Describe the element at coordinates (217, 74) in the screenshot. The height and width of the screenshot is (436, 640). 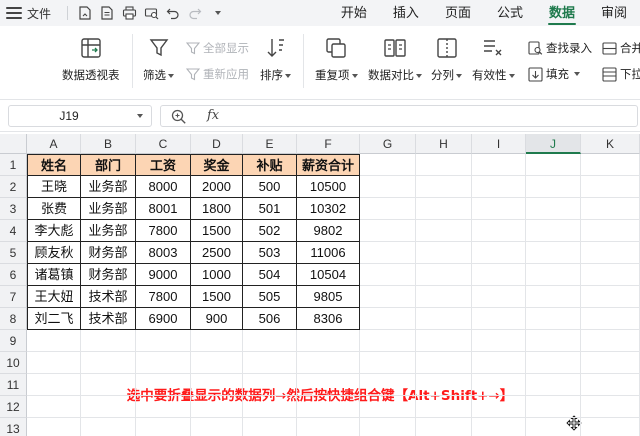
I see `reapply-button: 重新应用` at that location.